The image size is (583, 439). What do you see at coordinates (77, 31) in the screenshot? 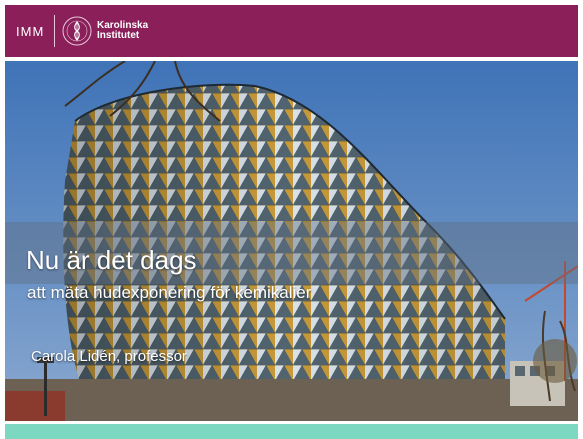
I see `karolinska-seal-icon` at bounding box center [77, 31].